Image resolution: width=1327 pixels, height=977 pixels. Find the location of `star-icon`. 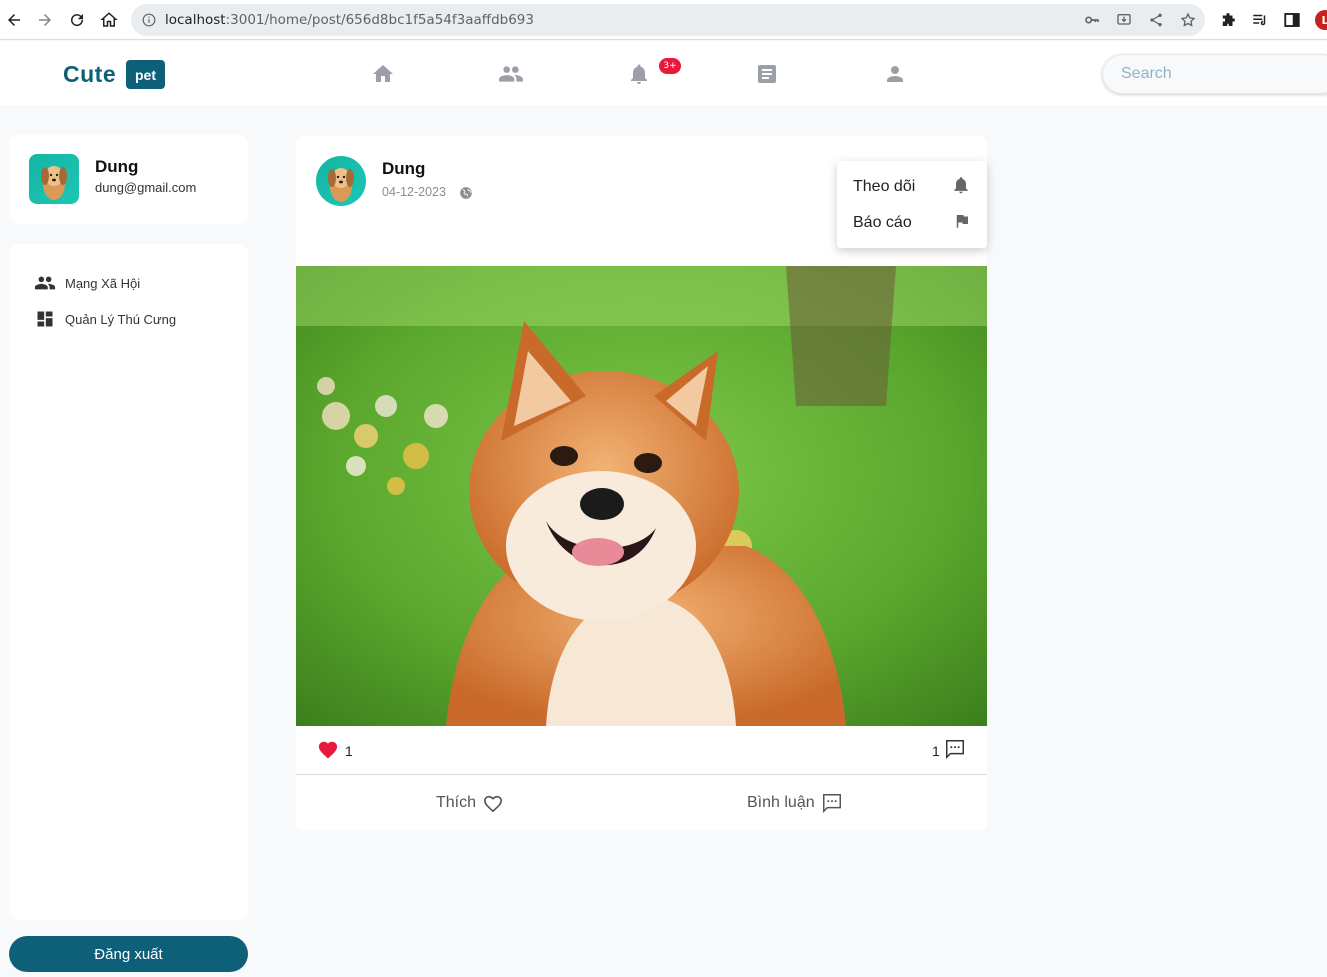

star-icon is located at coordinates (1188, 20).